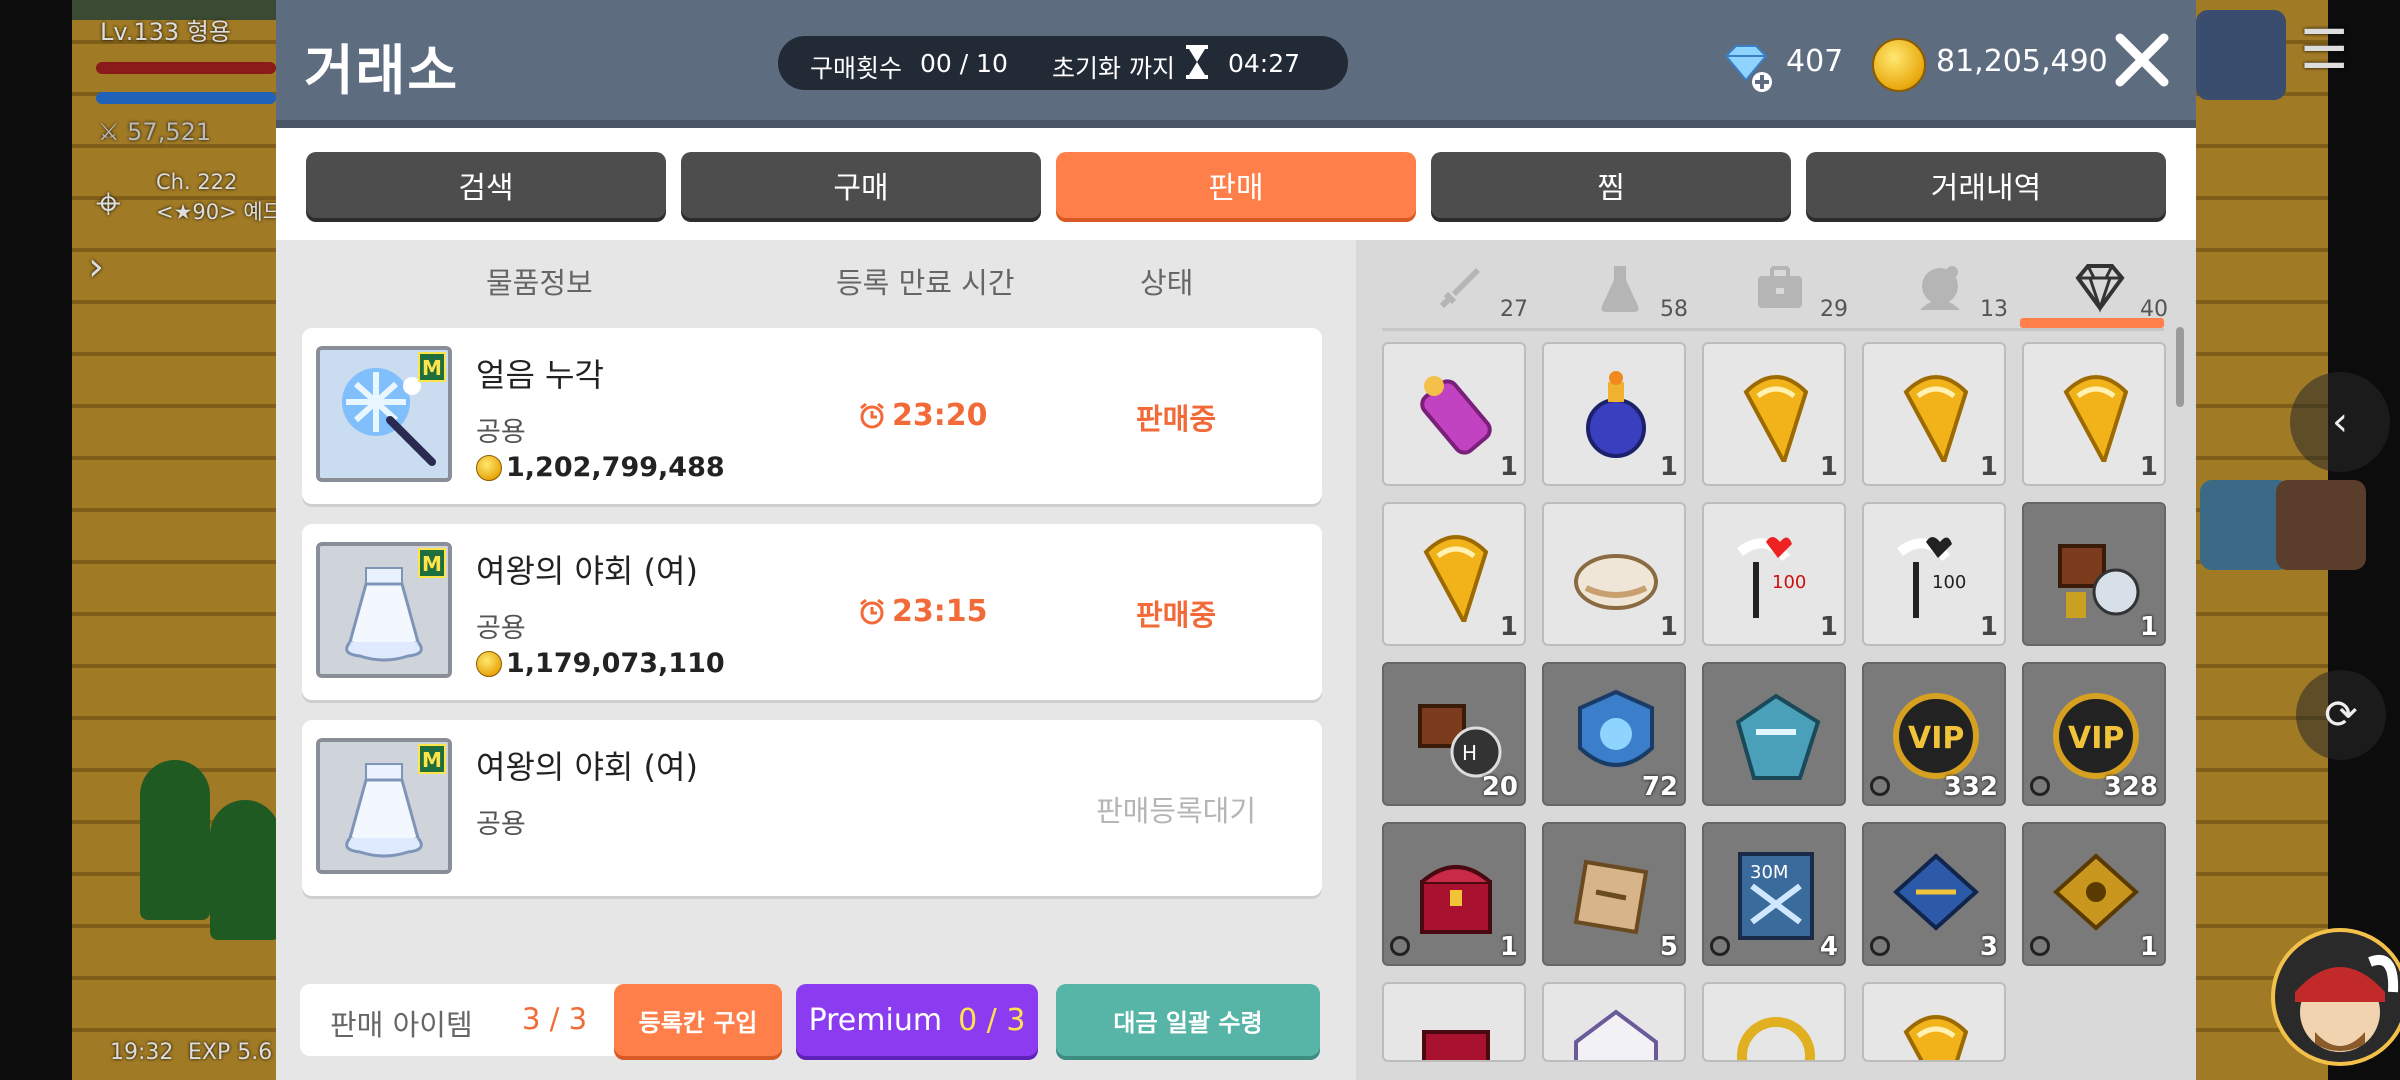 The width and height of the screenshot is (2400, 1080). I want to click on item-price: 1,202,799,488, so click(615, 467).